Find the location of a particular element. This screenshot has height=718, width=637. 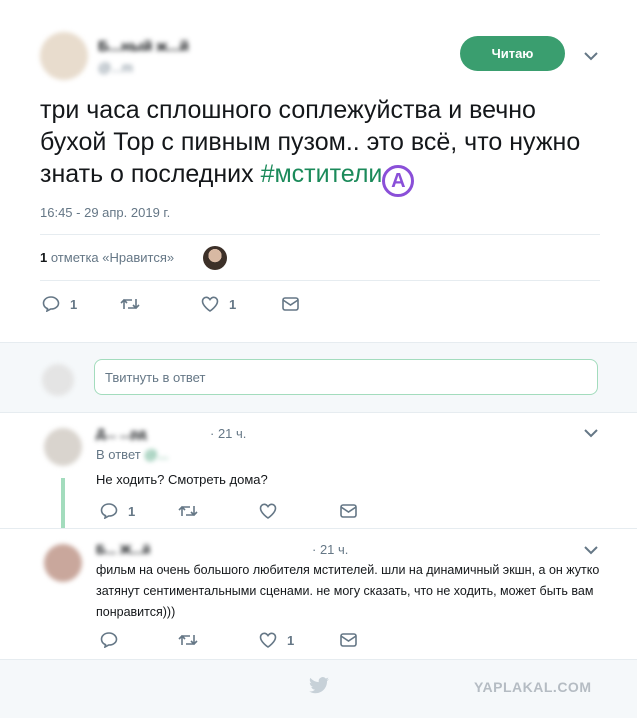

author-name: Б...ный ж...й is located at coordinates (143, 46).